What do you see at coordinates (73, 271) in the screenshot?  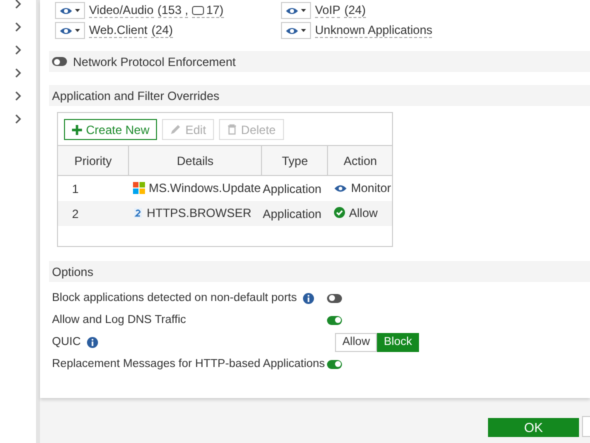 I see `section-title: Options` at bounding box center [73, 271].